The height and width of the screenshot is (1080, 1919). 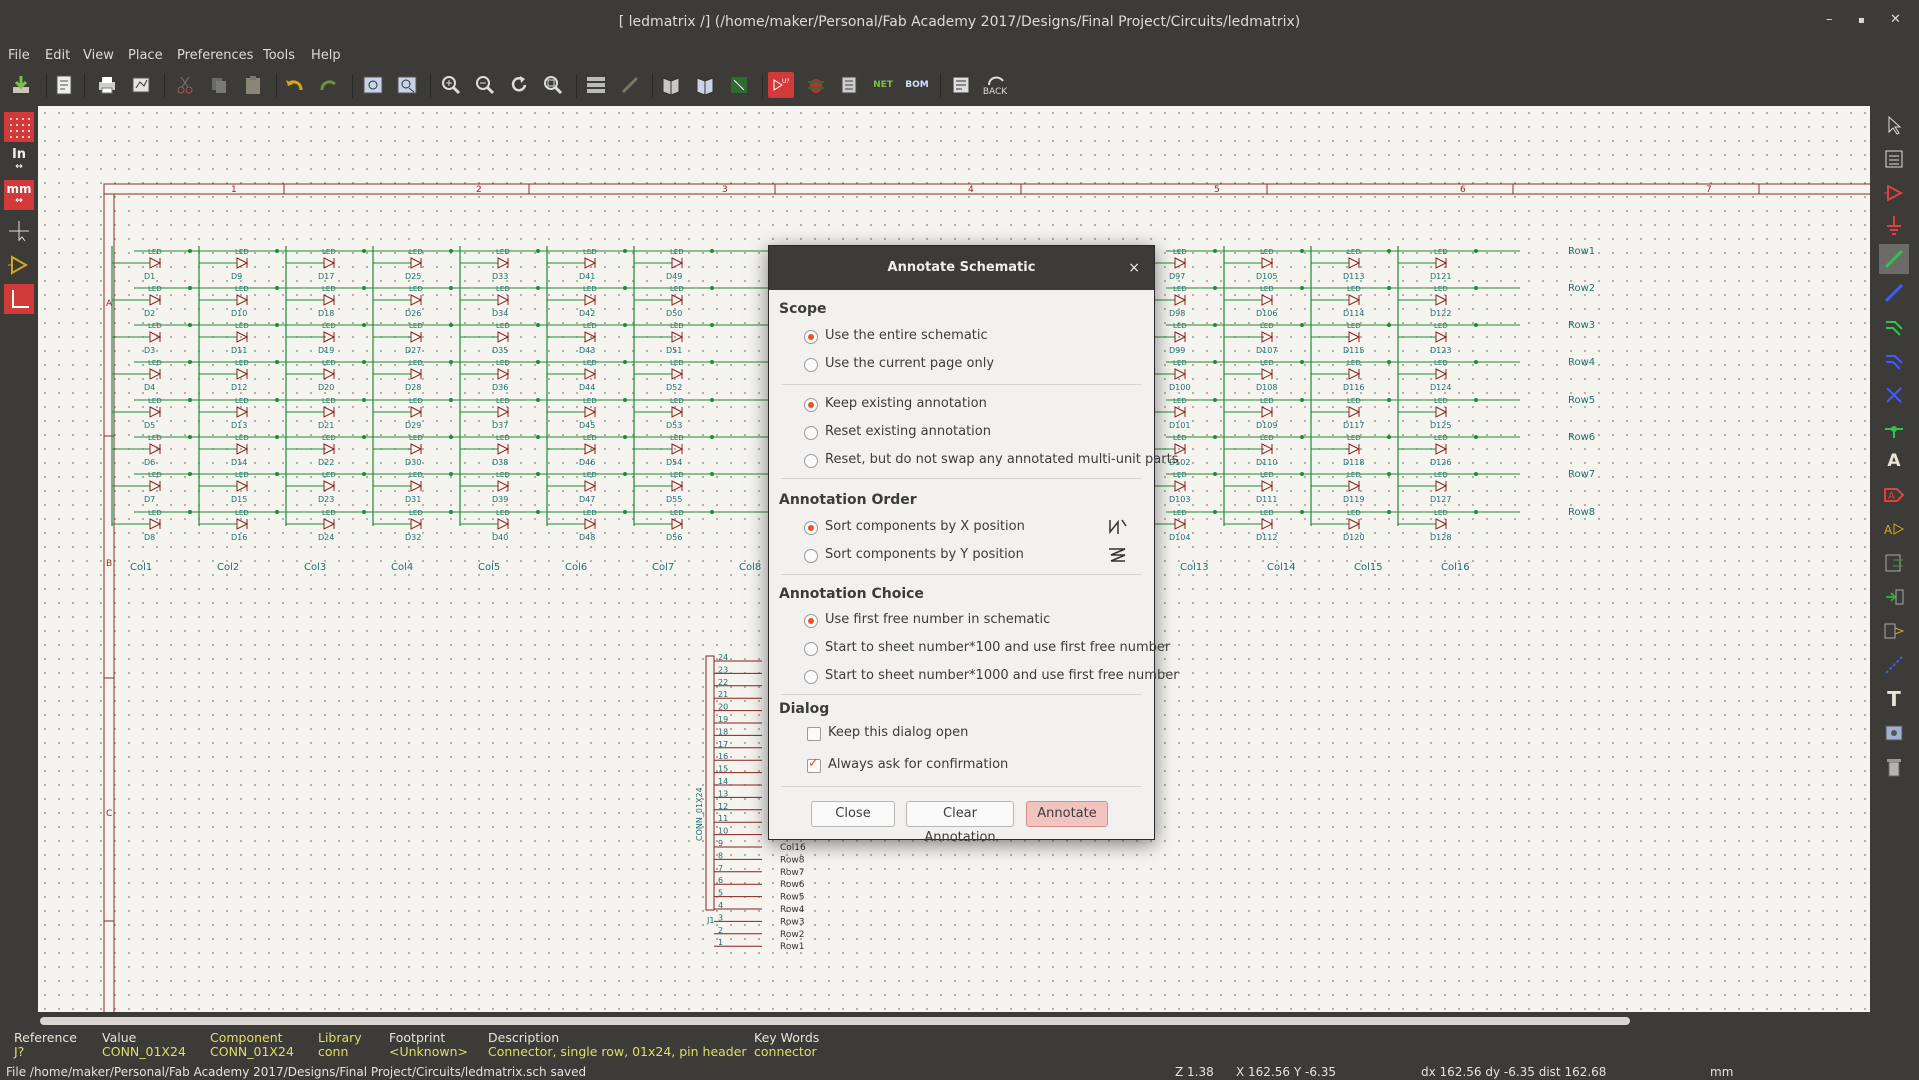 I want to click on close-button: Close, so click(x=853, y=814).